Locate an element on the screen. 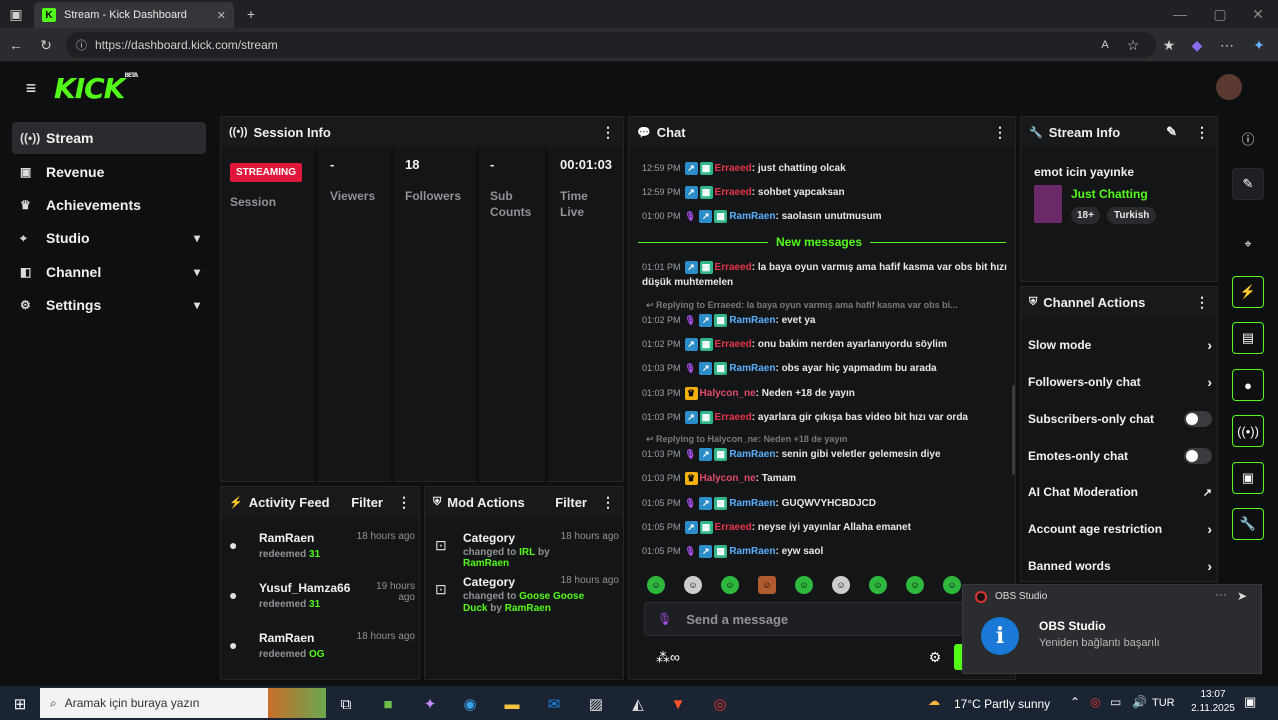 Image resolution: width=1278 pixels, height=720 pixels. layout-icon: ▣ is located at coordinates (1248, 478).